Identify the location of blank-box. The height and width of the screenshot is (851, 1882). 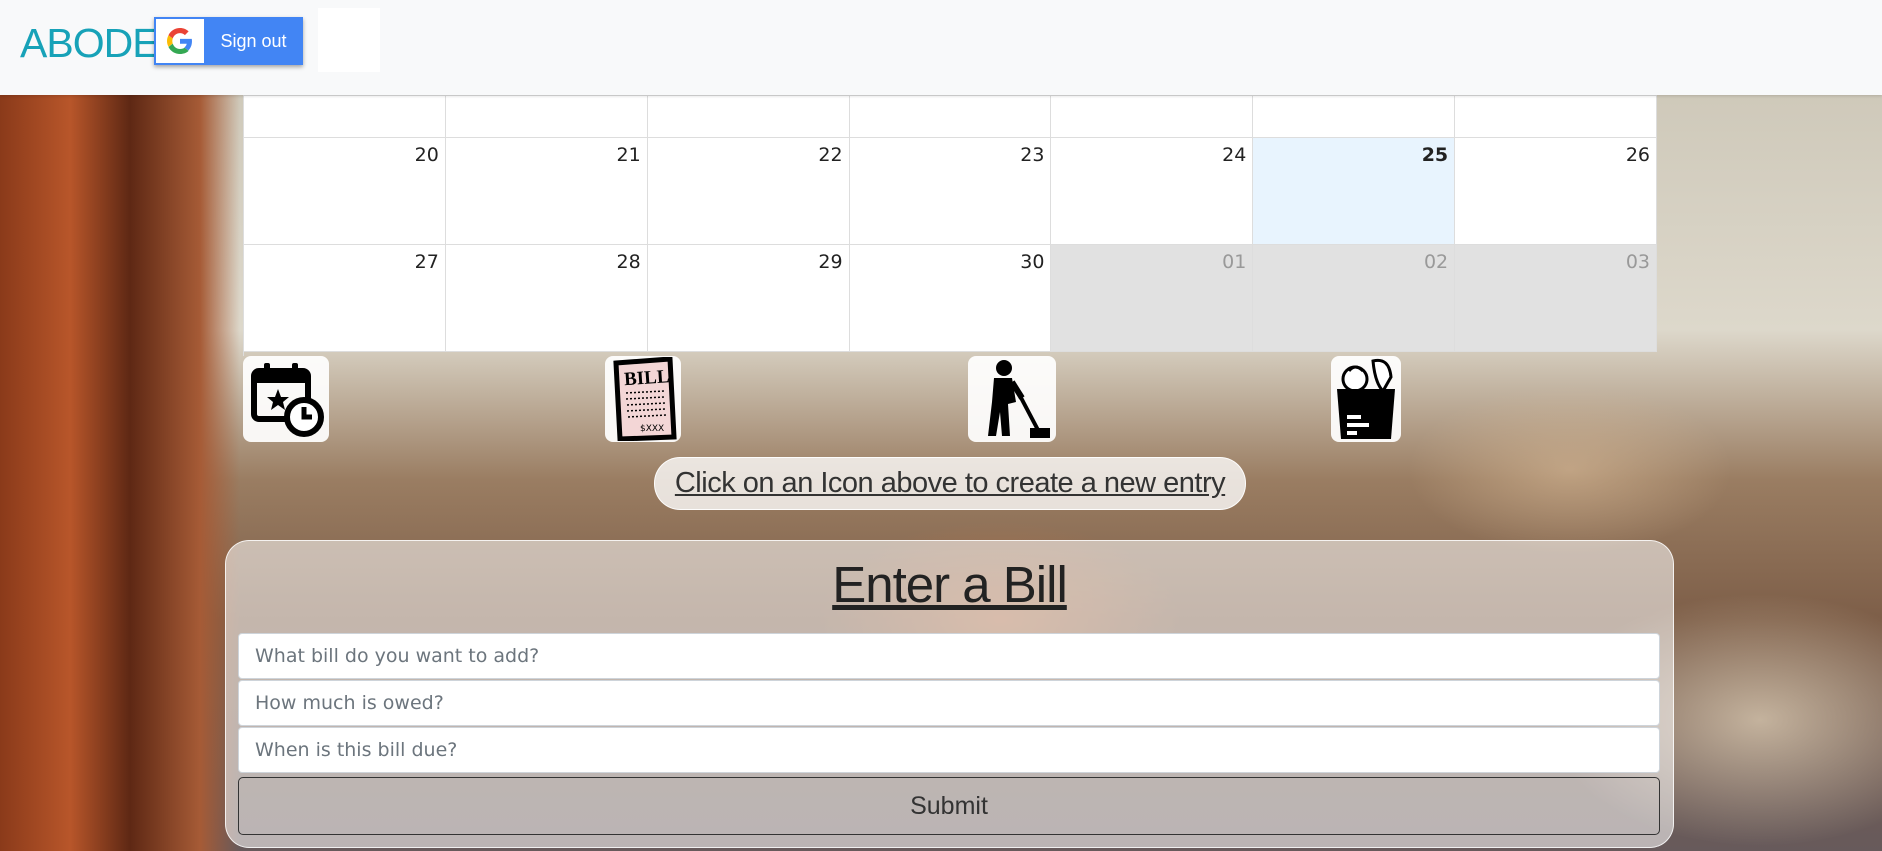
(349, 40).